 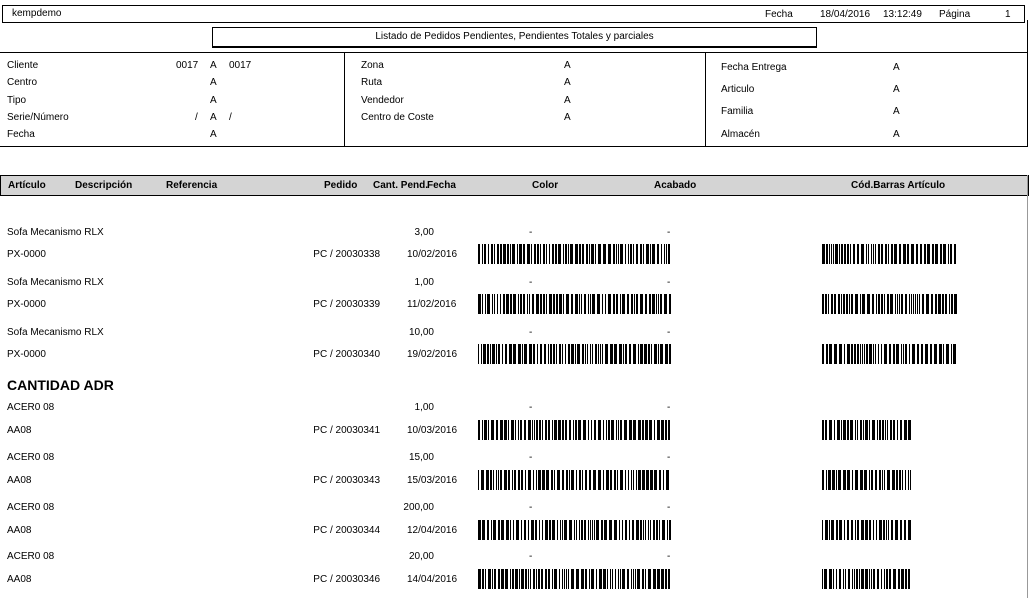 What do you see at coordinates (421, 556) in the screenshot?
I see `row-cantidad: 20,00` at bounding box center [421, 556].